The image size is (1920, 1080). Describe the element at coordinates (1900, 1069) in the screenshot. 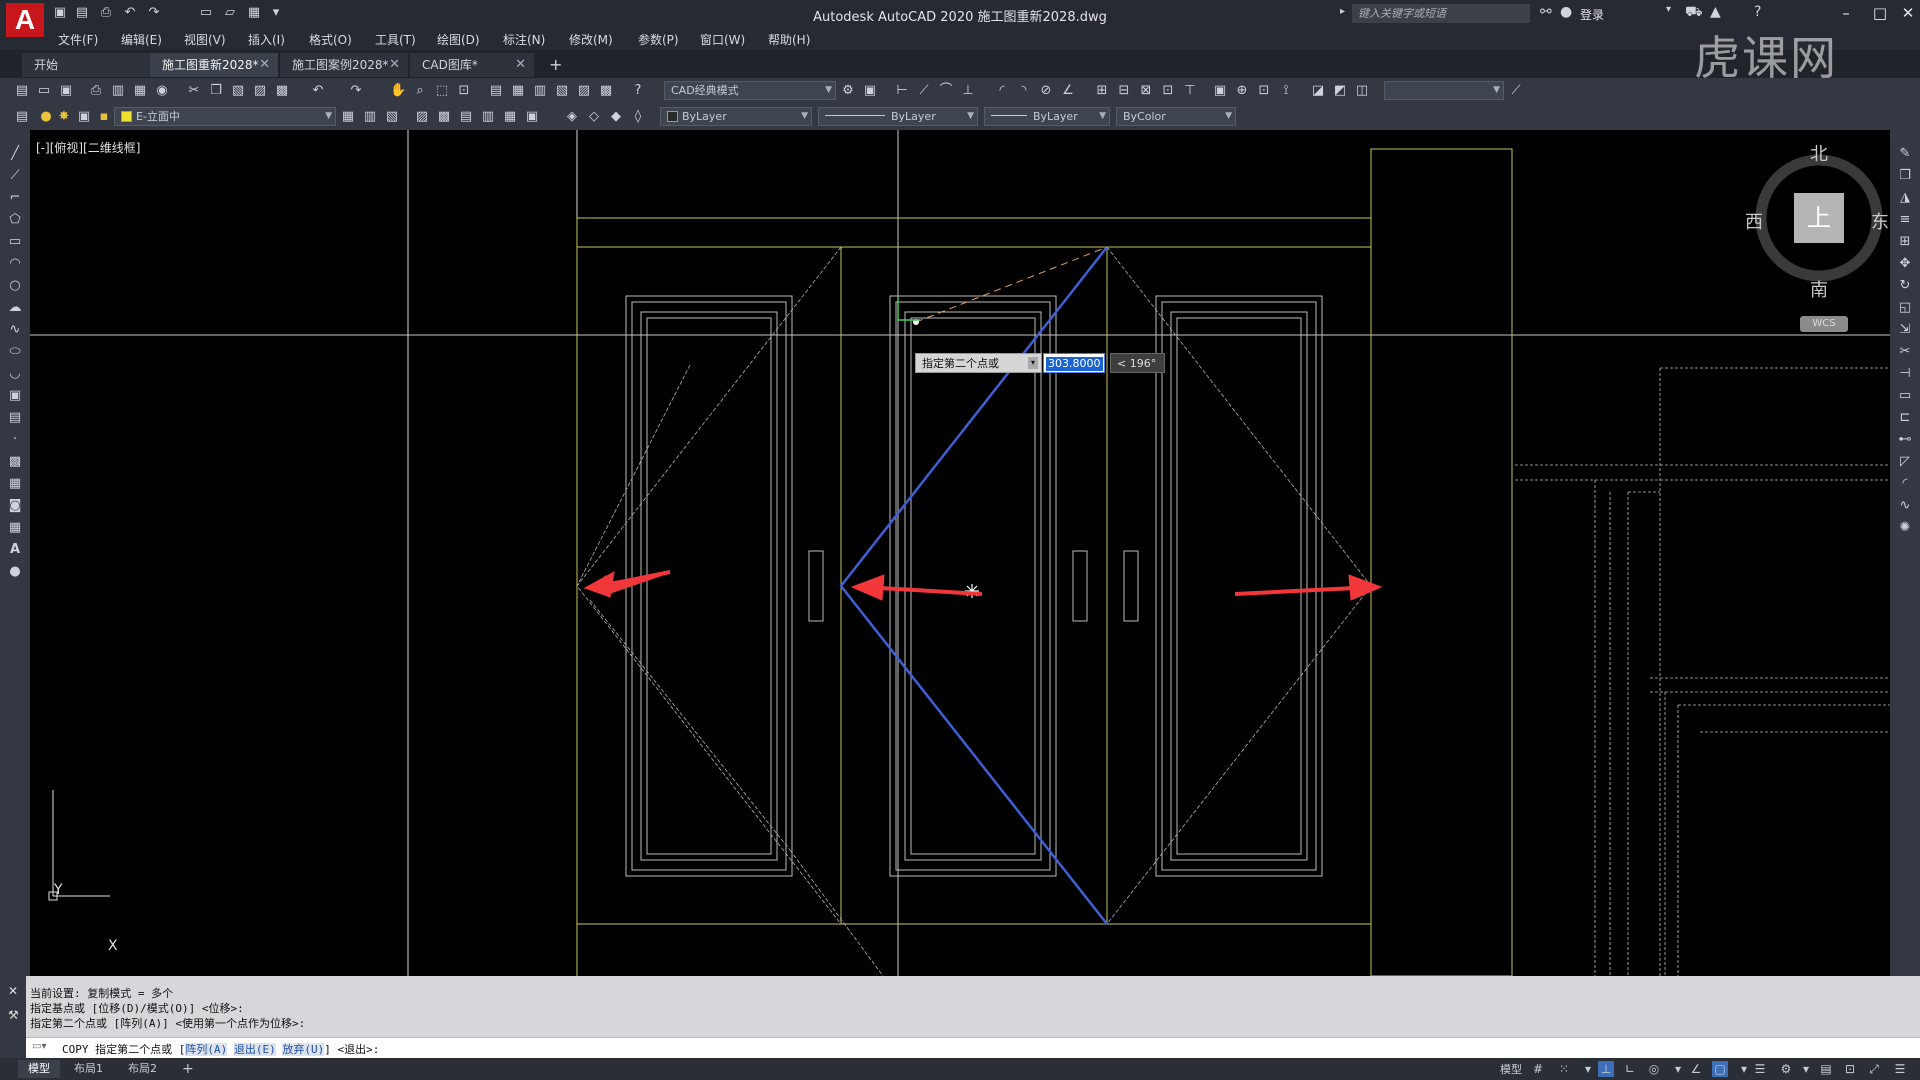

I see `customize-menu-icon: ☰` at that location.